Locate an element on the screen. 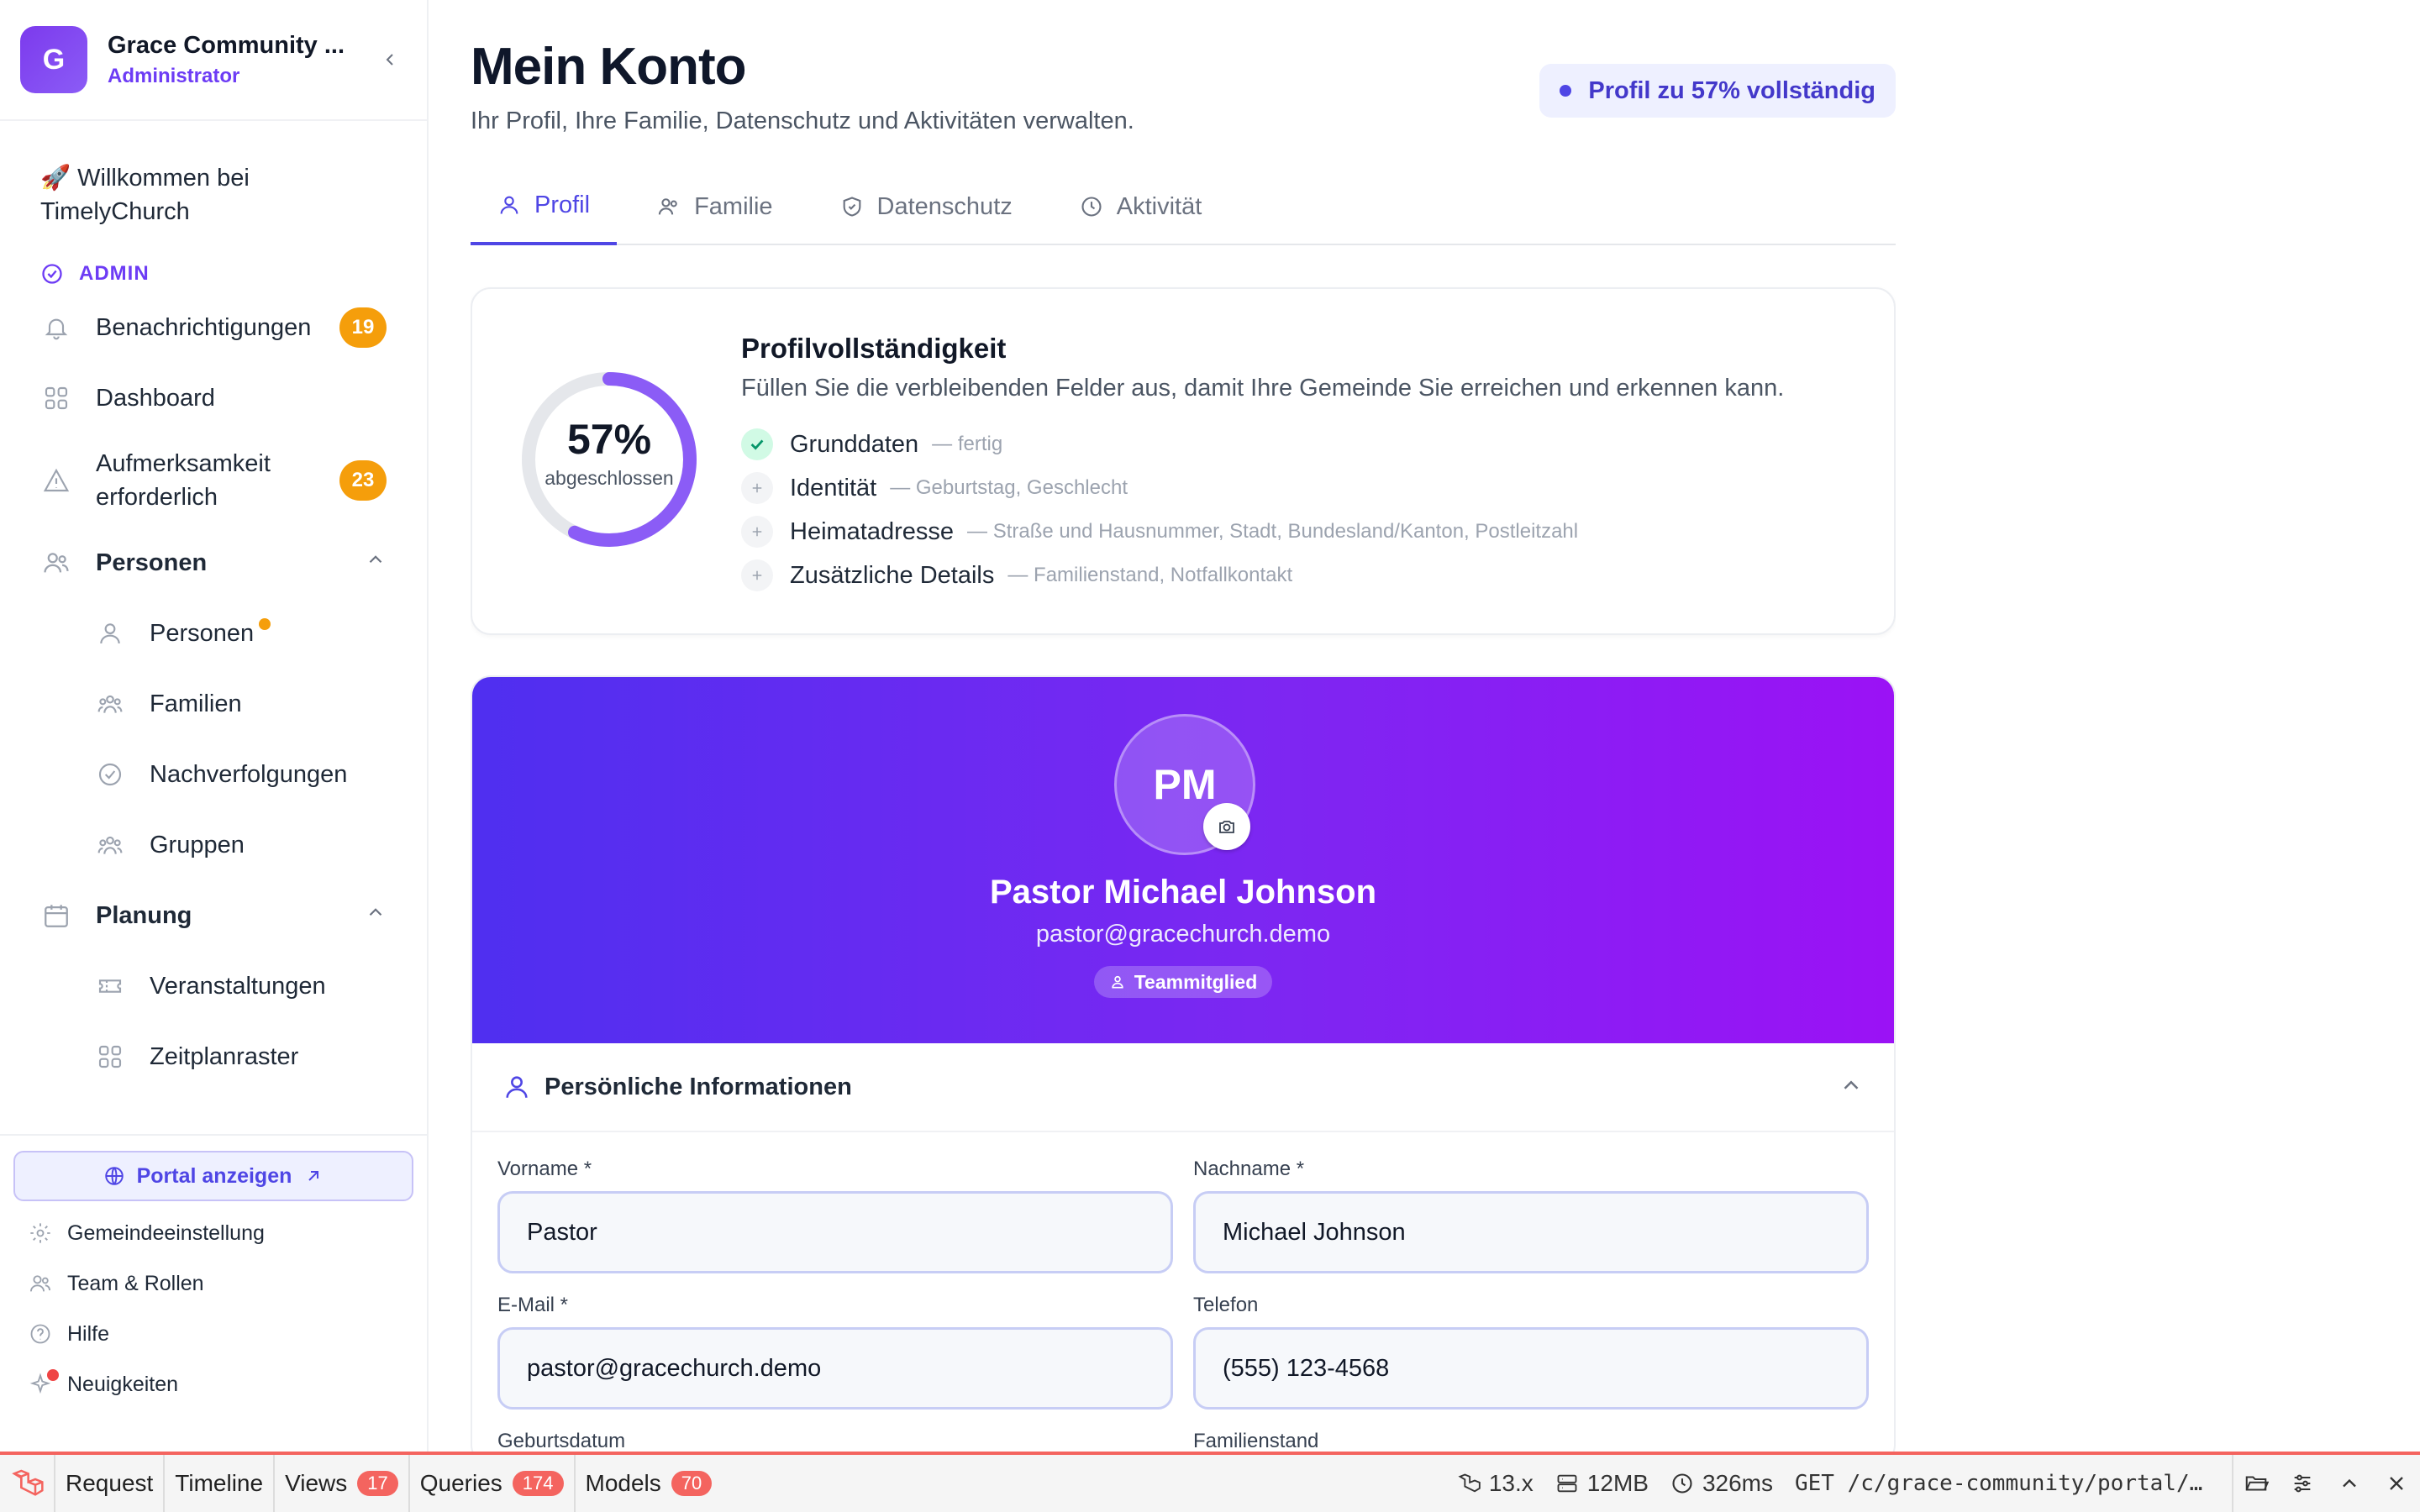 This screenshot has width=2420, height=1512. sidebar-item-label: Benachrichtigungen is located at coordinates (204, 327).